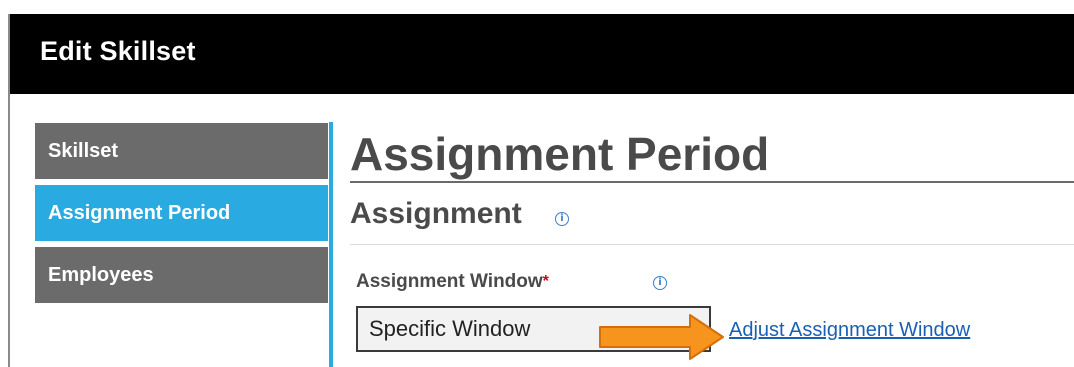  I want to click on window-title: Edit Skillset, so click(118, 51).